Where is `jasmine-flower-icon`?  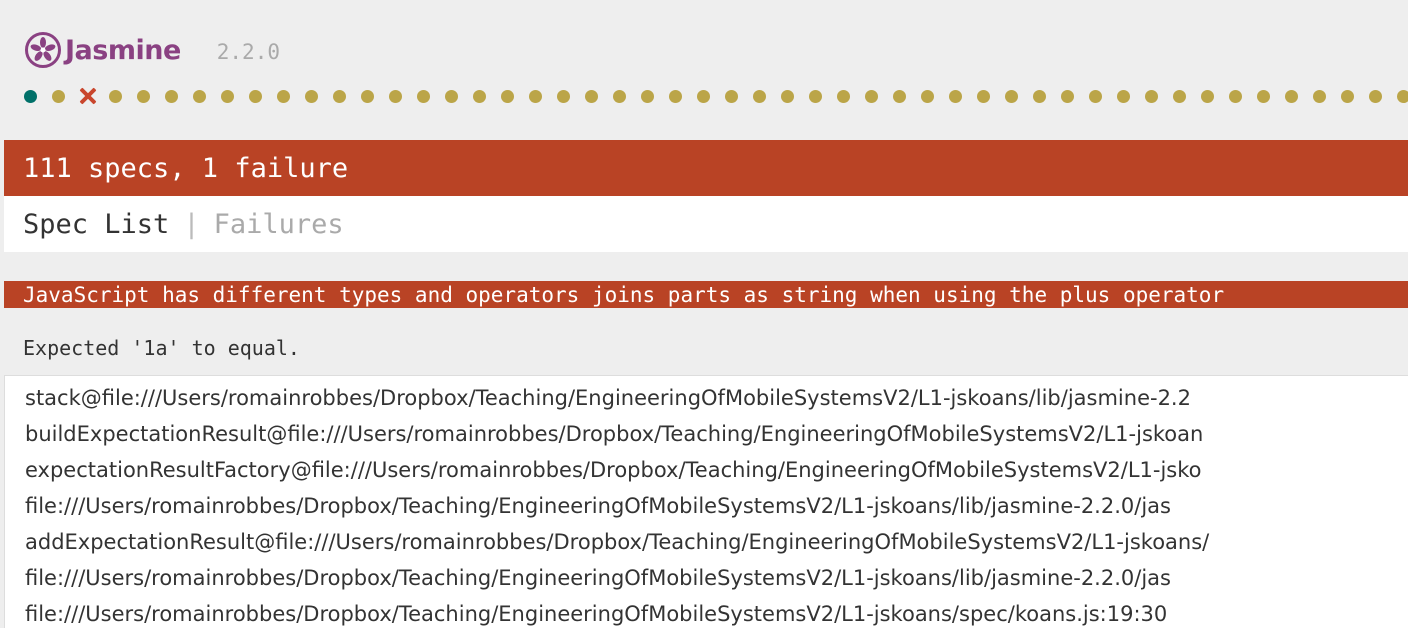
jasmine-flower-icon is located at coordinates (43, 50).